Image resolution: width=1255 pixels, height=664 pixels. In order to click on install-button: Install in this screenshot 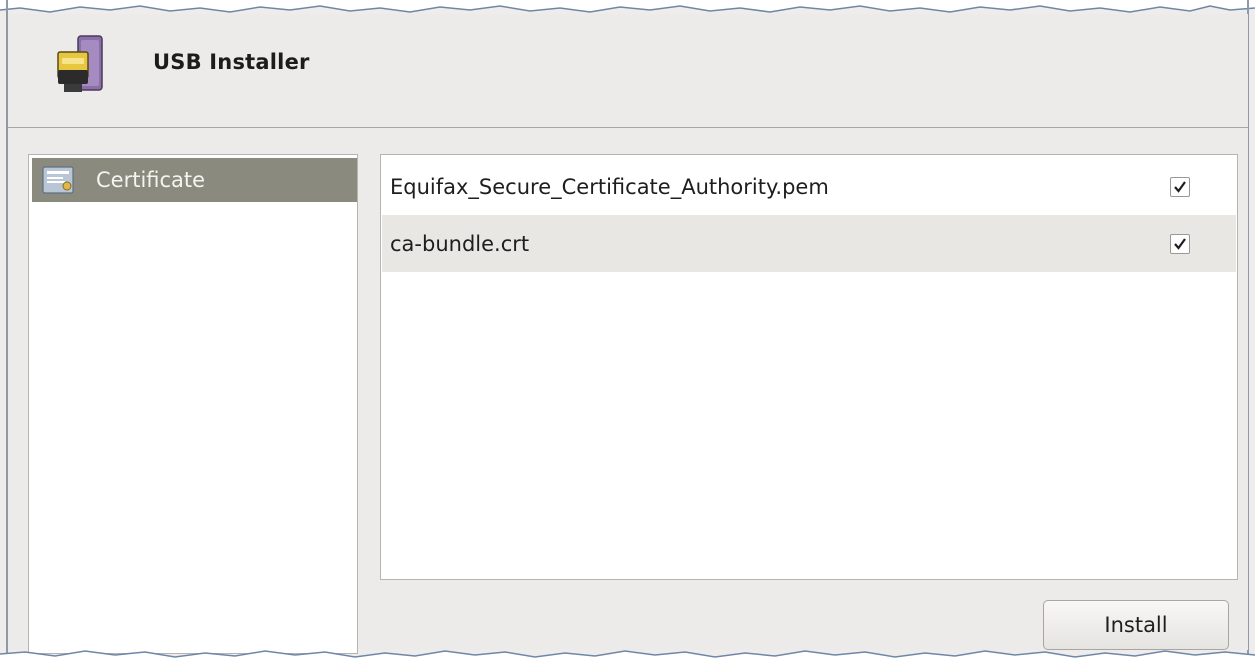, I will do `click(1136, 625)`.